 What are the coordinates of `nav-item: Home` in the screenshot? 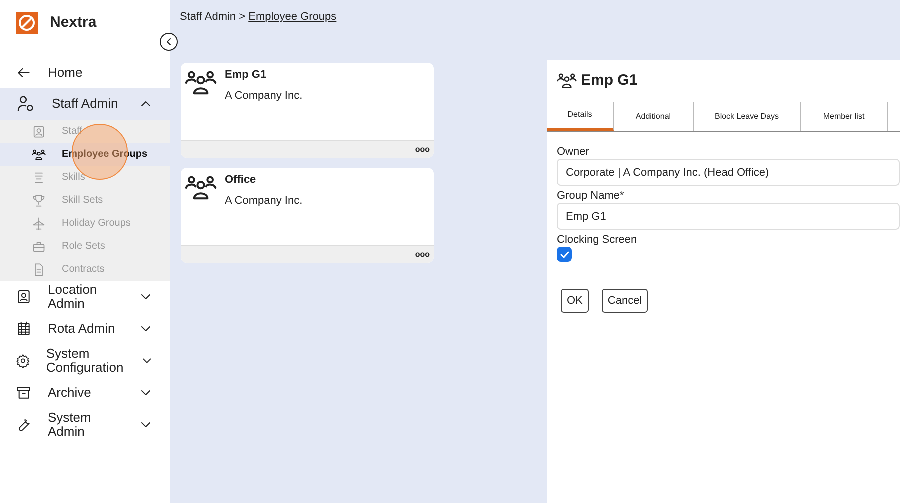 It's located at (85, 73).